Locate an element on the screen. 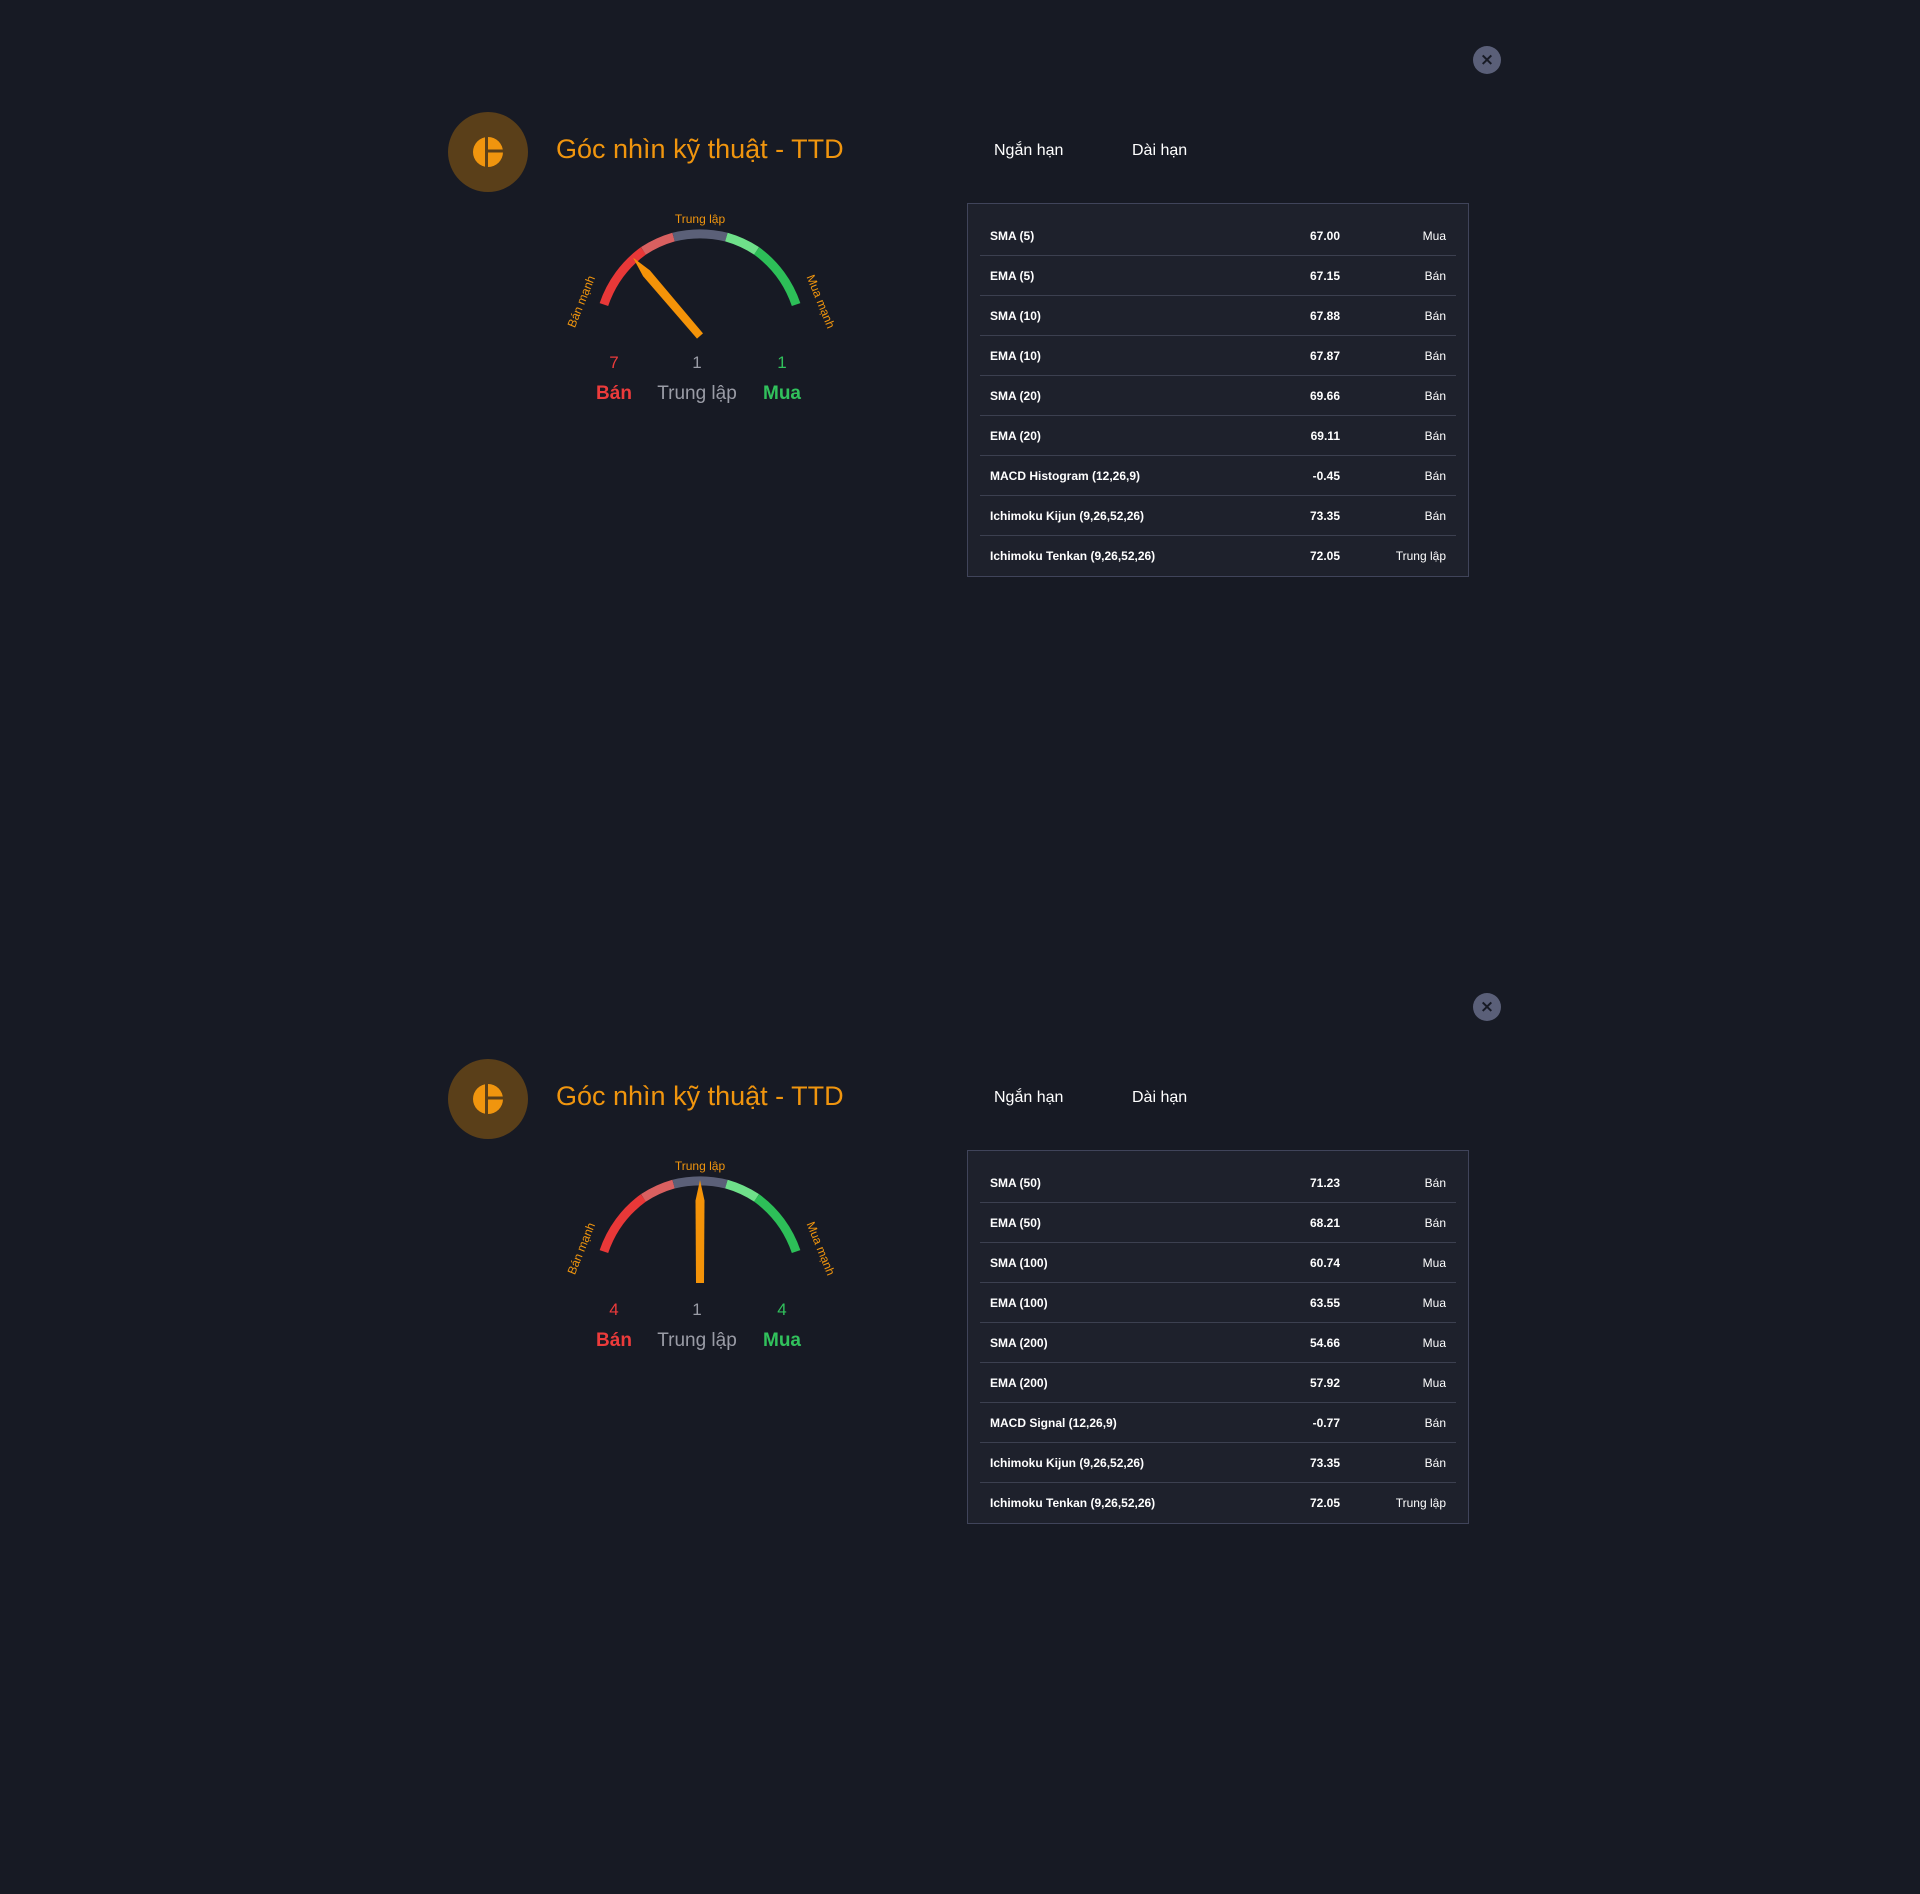  indicator-name: SMA (50) is located at coordinates (1110, 1183).